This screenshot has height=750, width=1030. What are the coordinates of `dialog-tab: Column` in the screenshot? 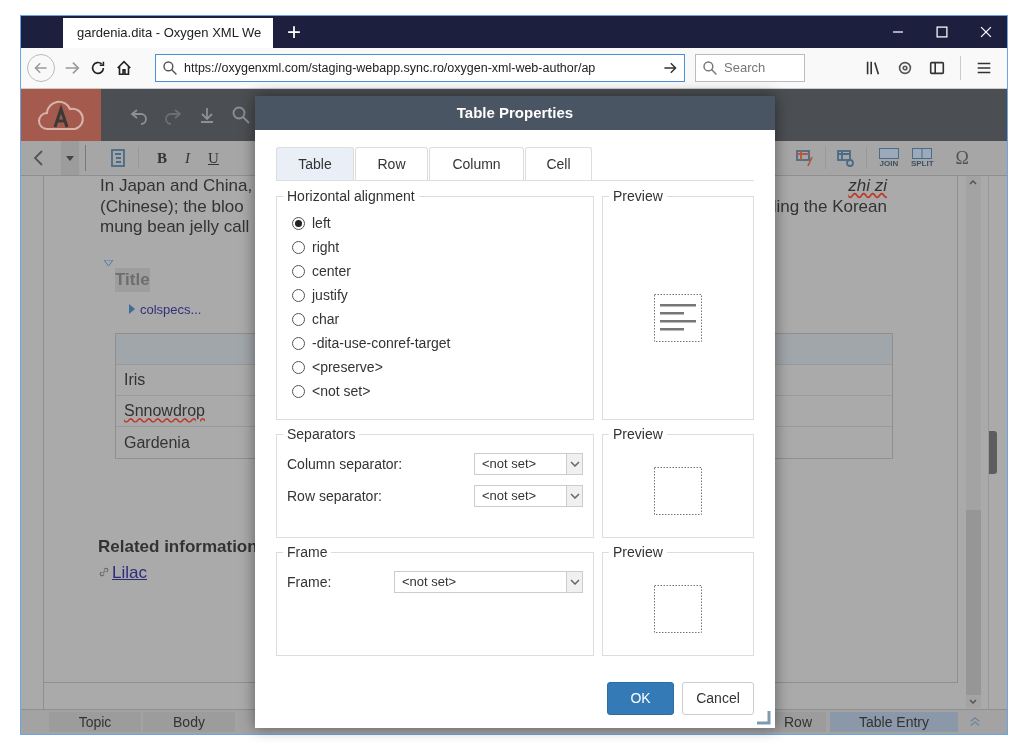 It's located at (476, 163).